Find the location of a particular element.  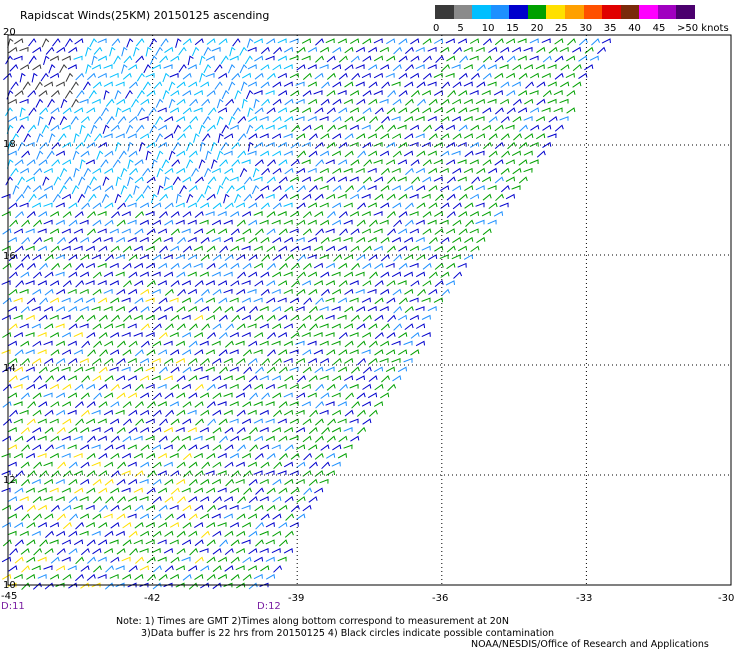

time-label-d12: D:12 is located at coordinates (269, 606).